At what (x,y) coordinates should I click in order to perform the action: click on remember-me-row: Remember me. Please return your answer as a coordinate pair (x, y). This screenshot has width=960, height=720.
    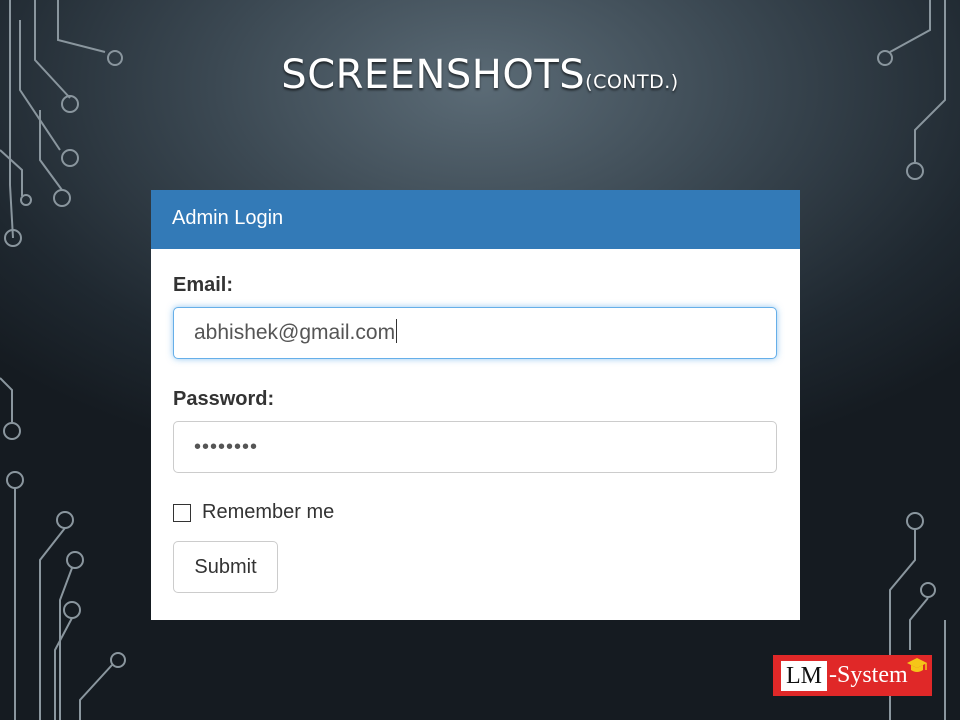
    Looking at the image, I should click on (475, 512).